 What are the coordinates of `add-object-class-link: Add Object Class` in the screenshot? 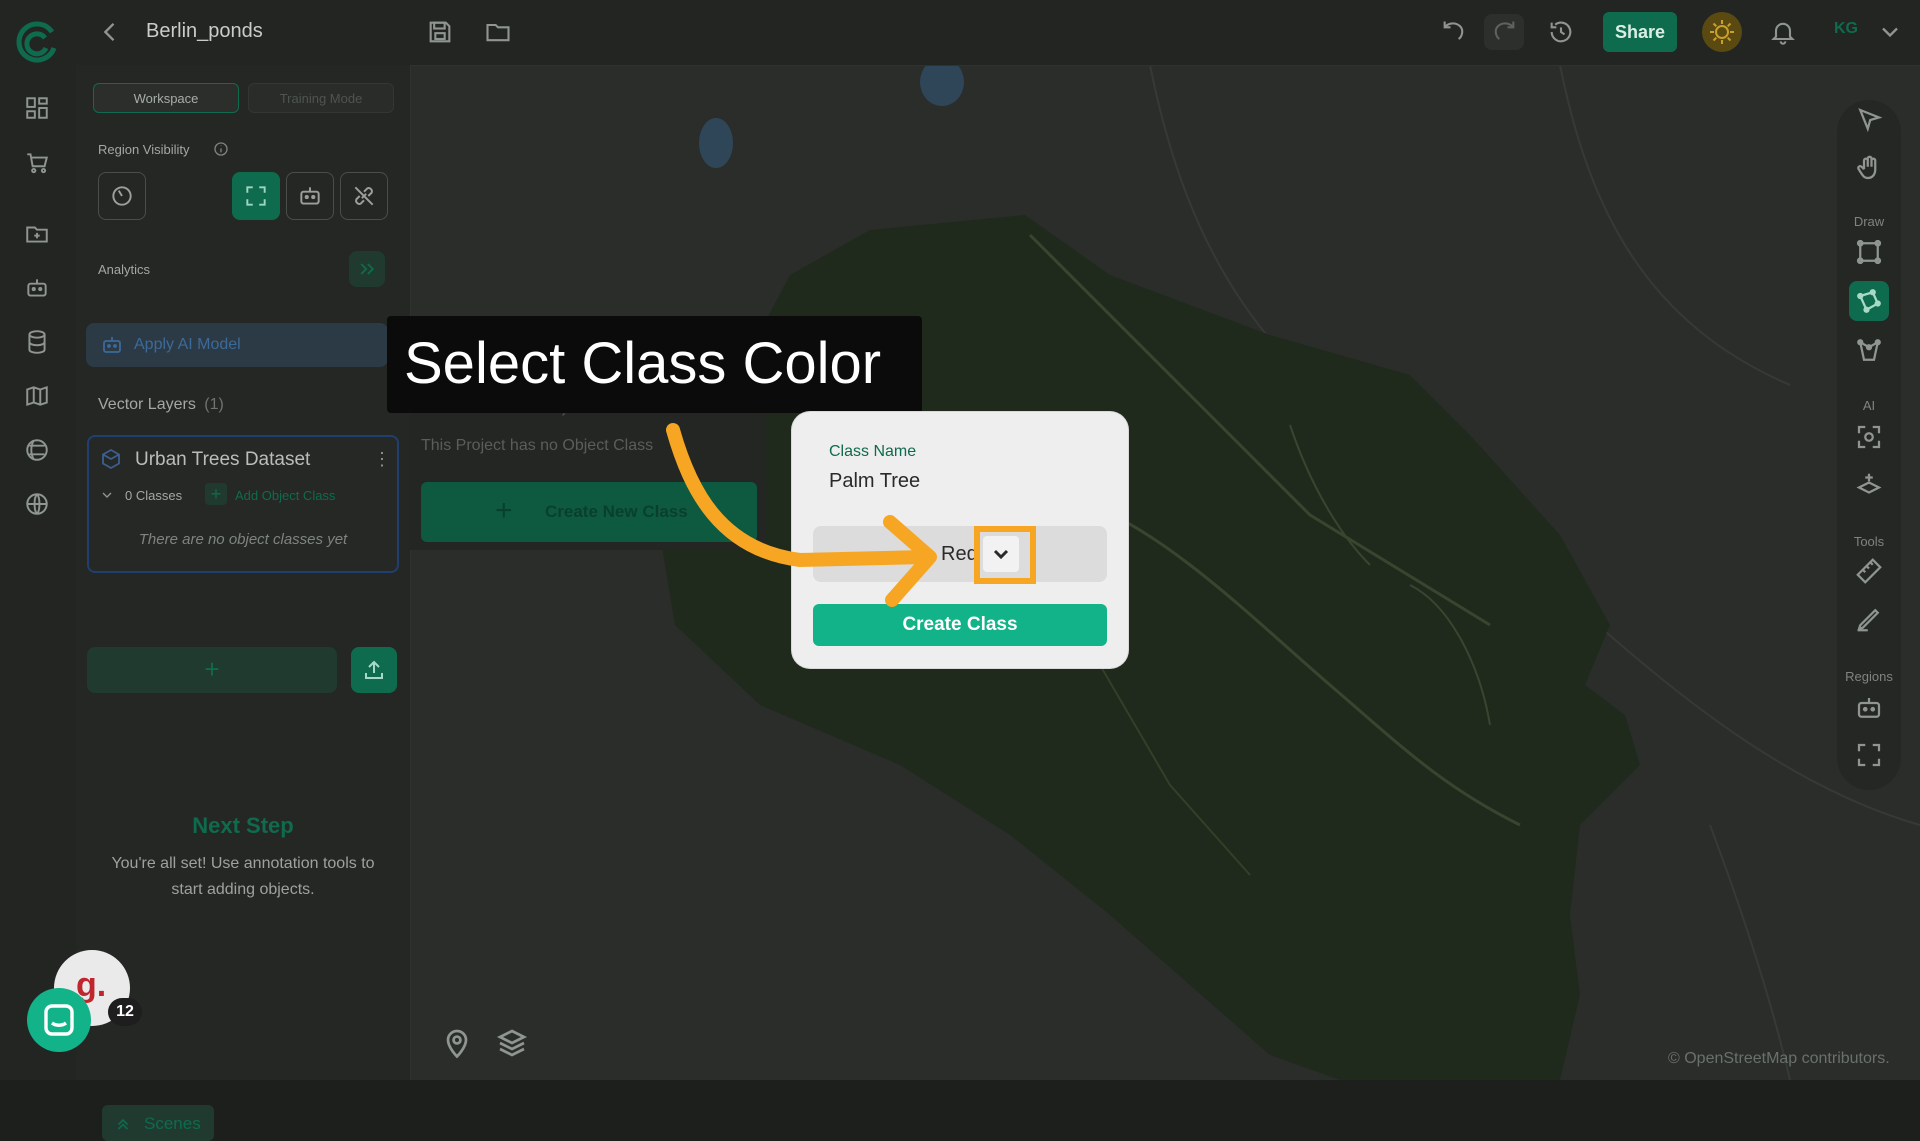 It's located at (285, 495).